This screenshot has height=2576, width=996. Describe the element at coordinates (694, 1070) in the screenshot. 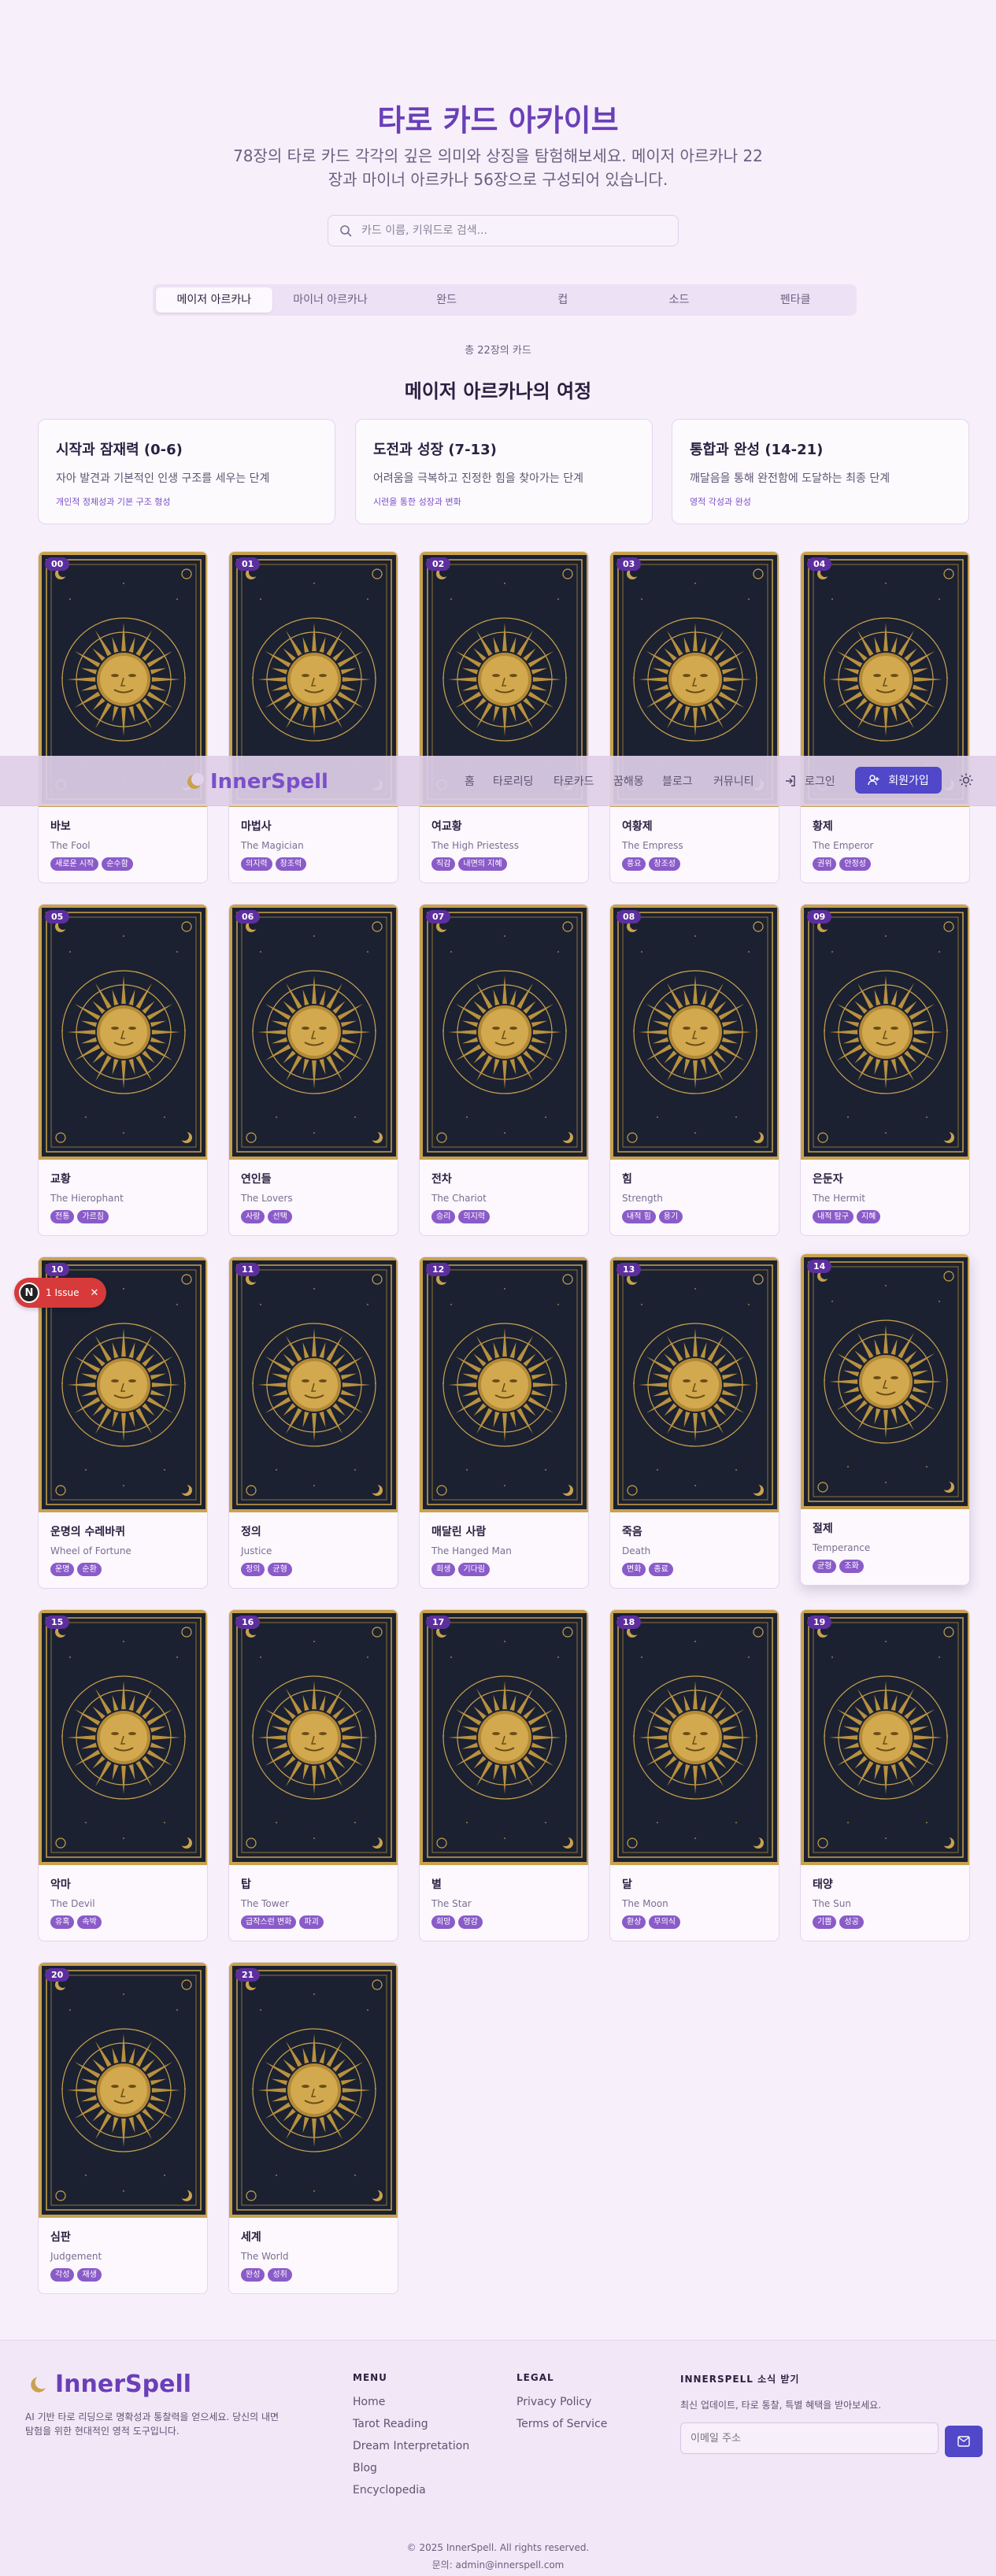

I see `tarot-card: 08 힘 Strength 내적 힘 용기` at that location.